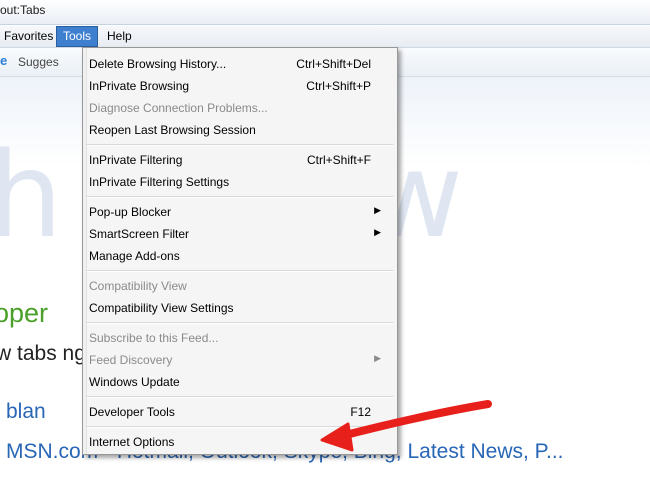 The image size is (650, 488). What do you see at coordinates (240, 412) in the screenshot?
I see `menu-item-developer-tools: Developer Tools F12` at bounding box center [240, 412].